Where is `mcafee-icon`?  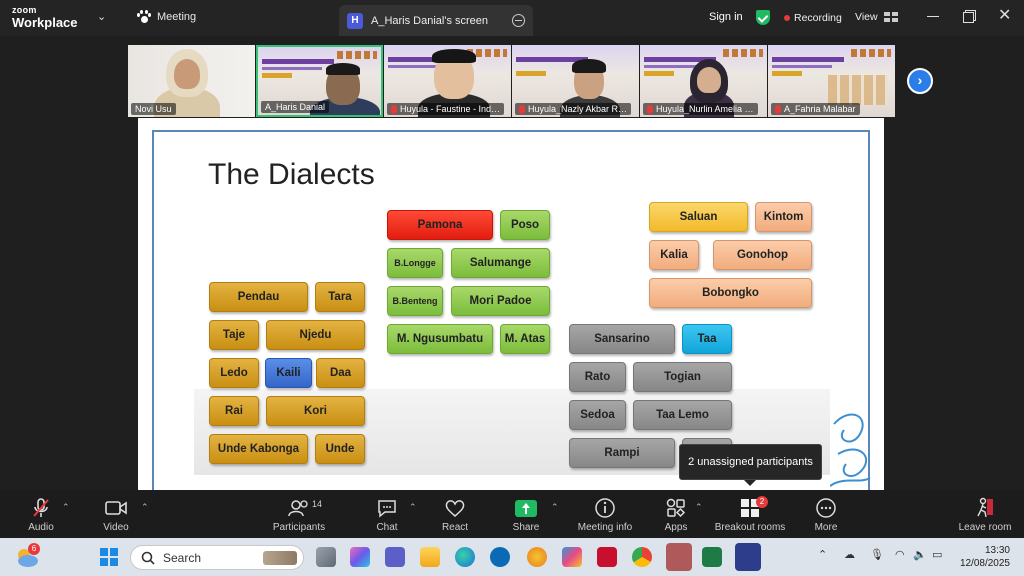
mcafee-icon is located at coordinates (607, 557).